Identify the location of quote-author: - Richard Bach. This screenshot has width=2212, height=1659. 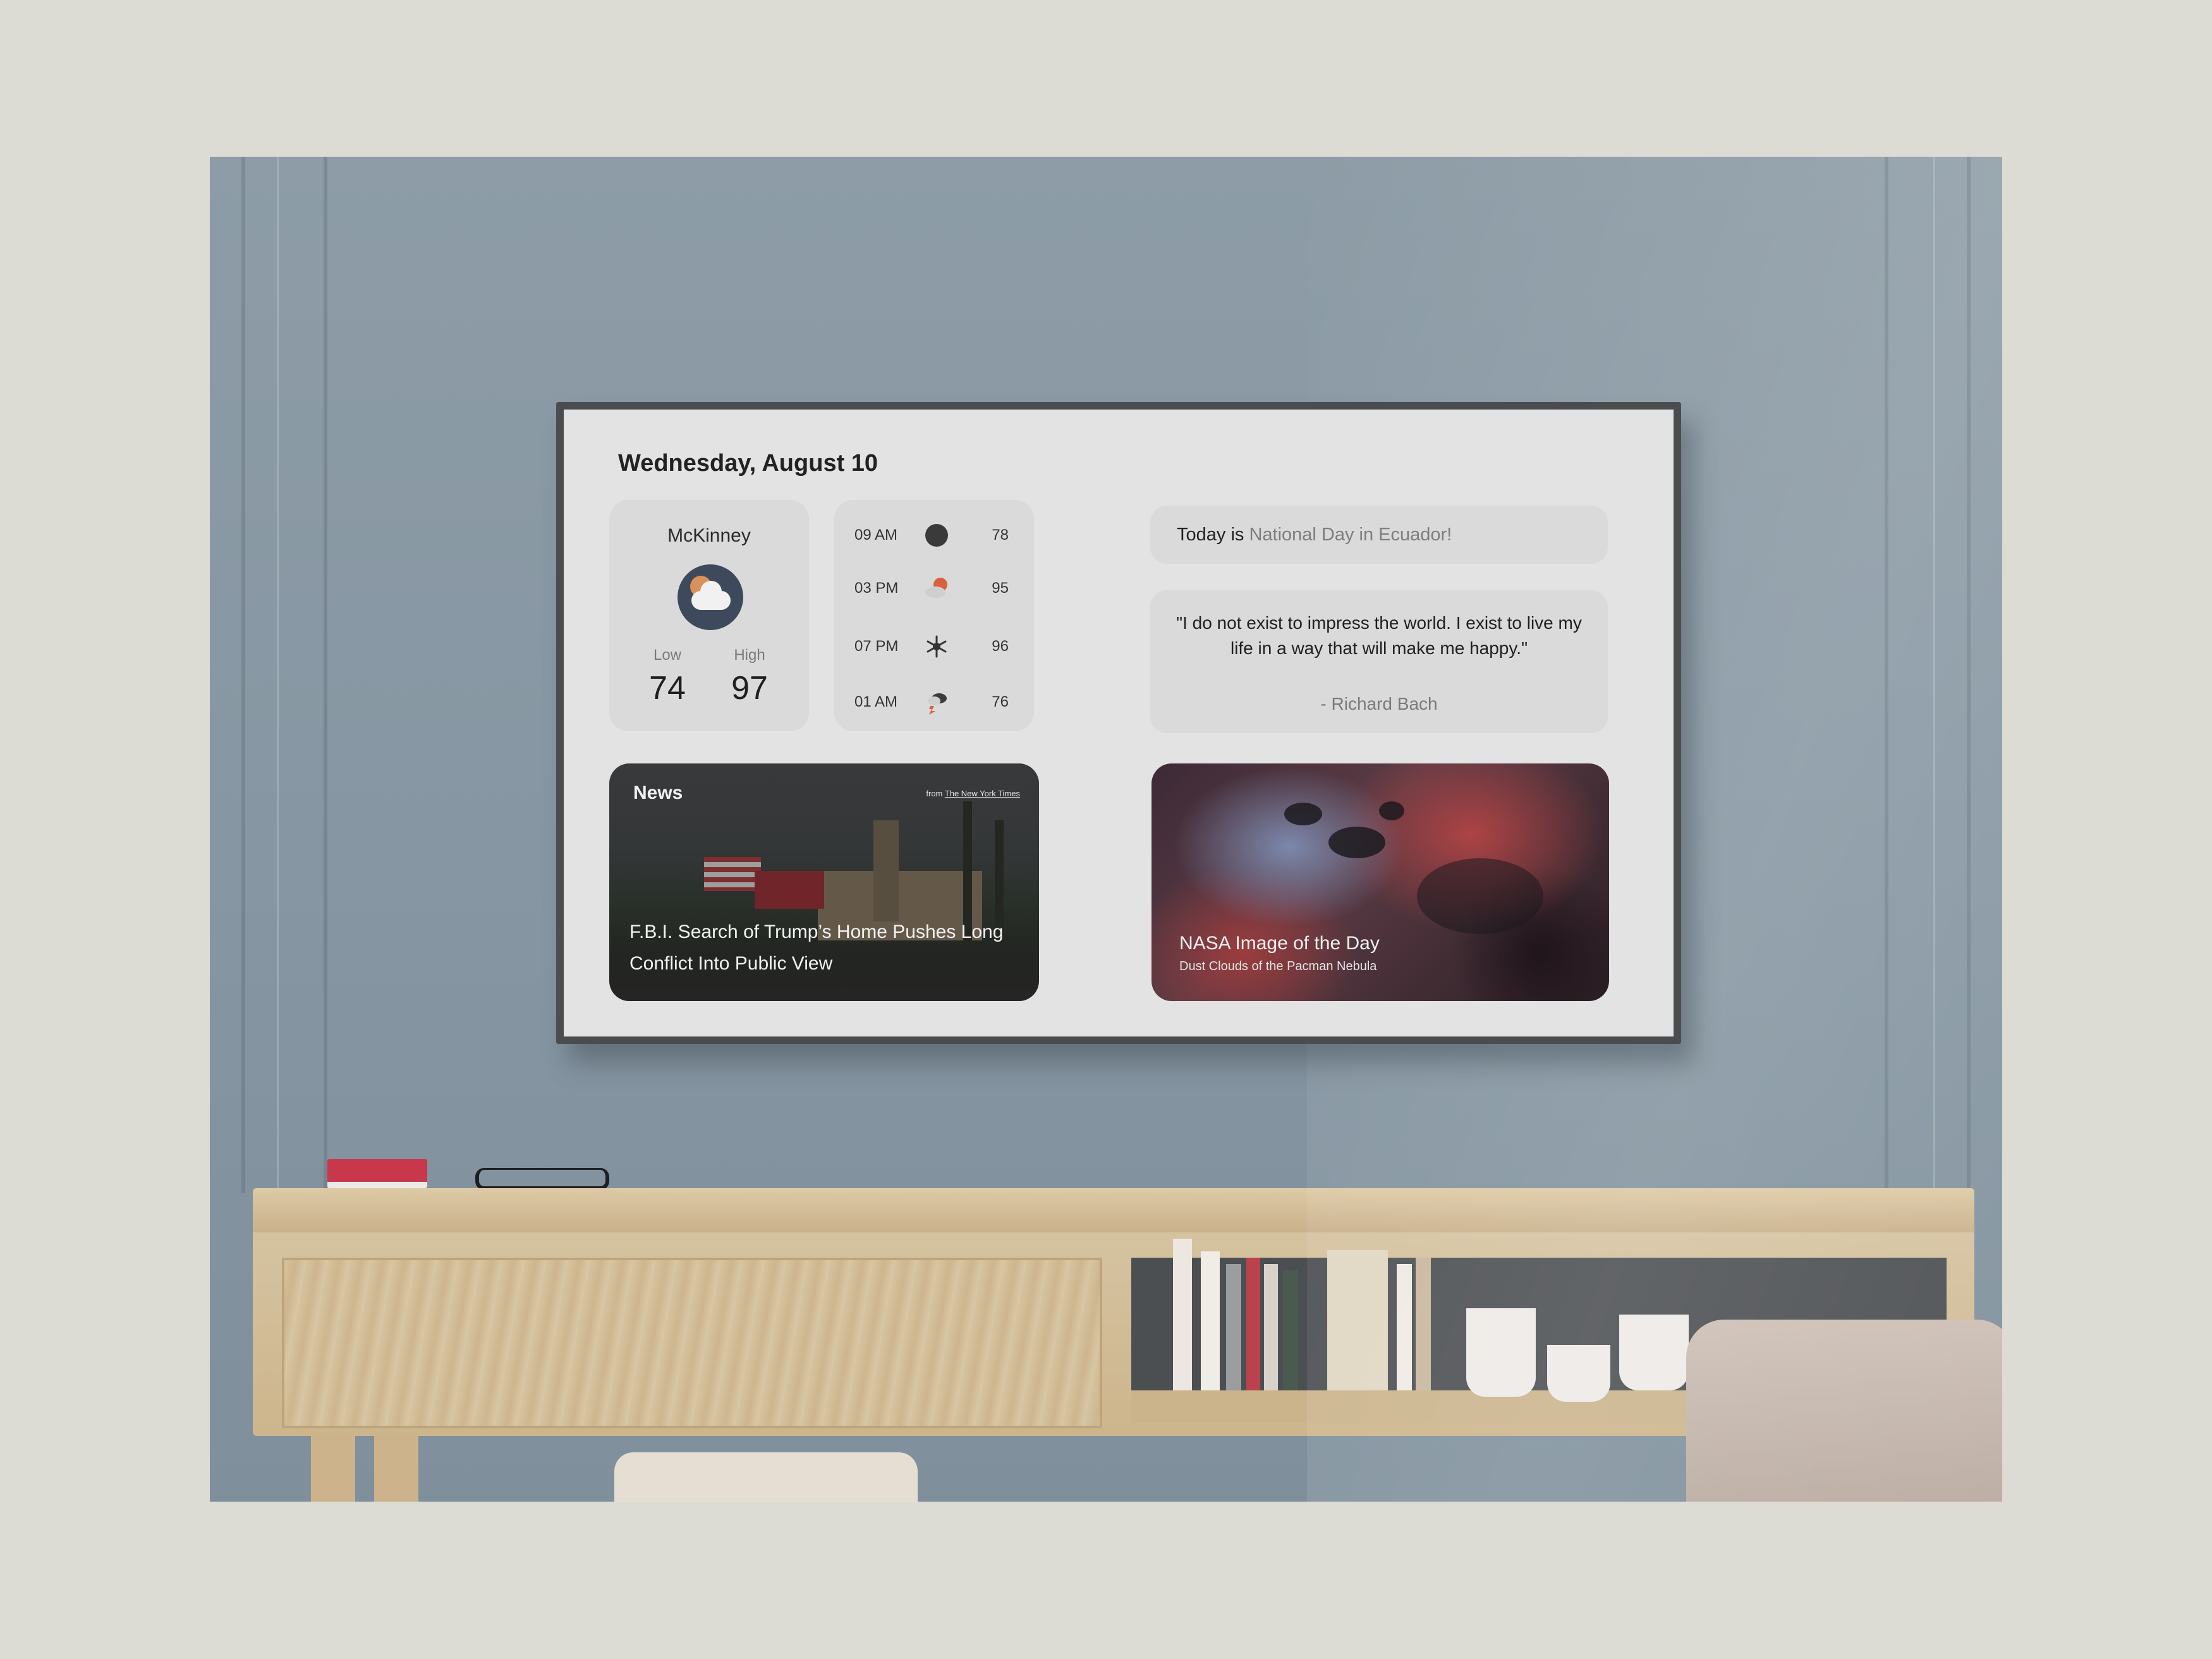
(1379, 704).